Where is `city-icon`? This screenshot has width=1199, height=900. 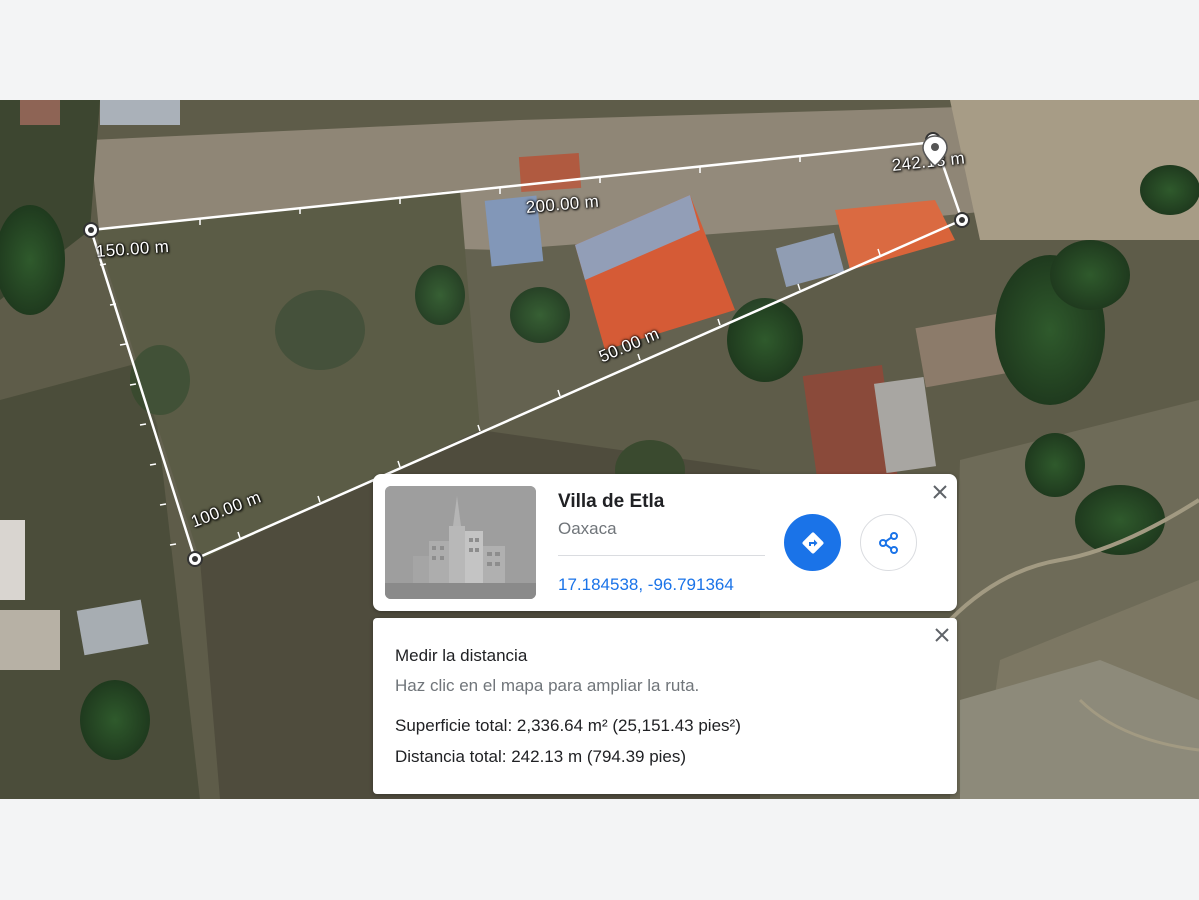
city-icon is located at coordinates (460, 542).